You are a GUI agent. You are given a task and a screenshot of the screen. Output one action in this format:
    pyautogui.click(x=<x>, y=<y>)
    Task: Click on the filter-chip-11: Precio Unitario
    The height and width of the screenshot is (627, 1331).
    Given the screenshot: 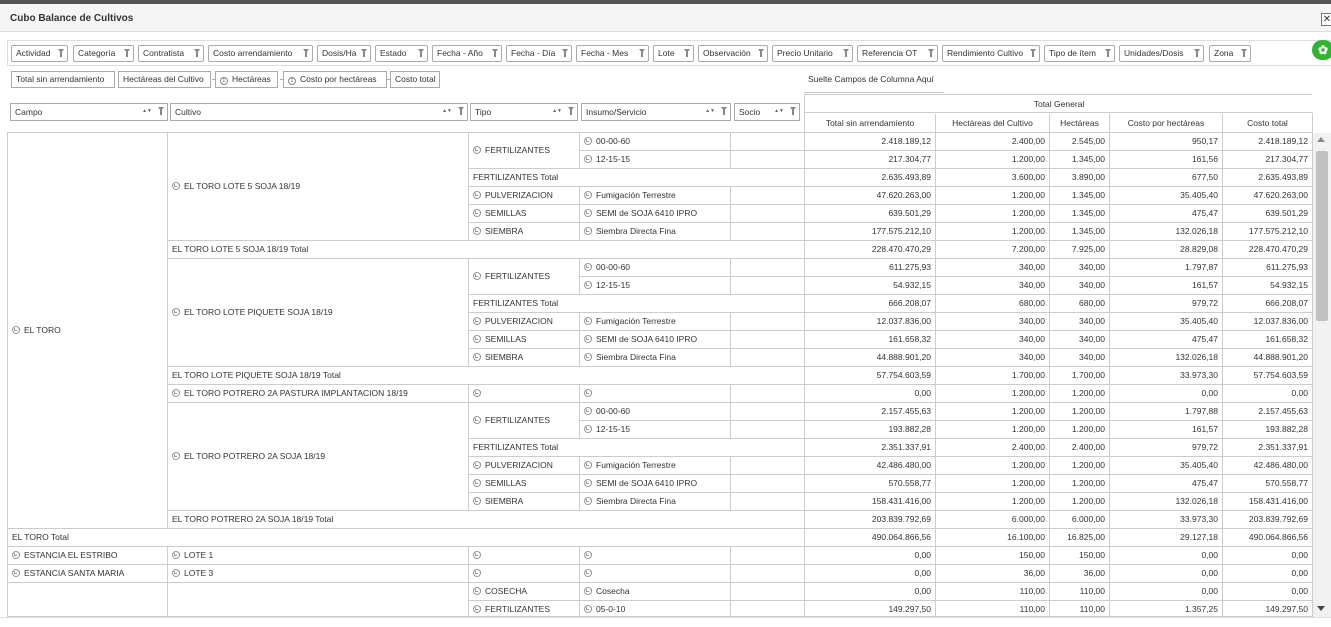 What is the action you would take?
    pyautogui.click(x=812, y=53)
    